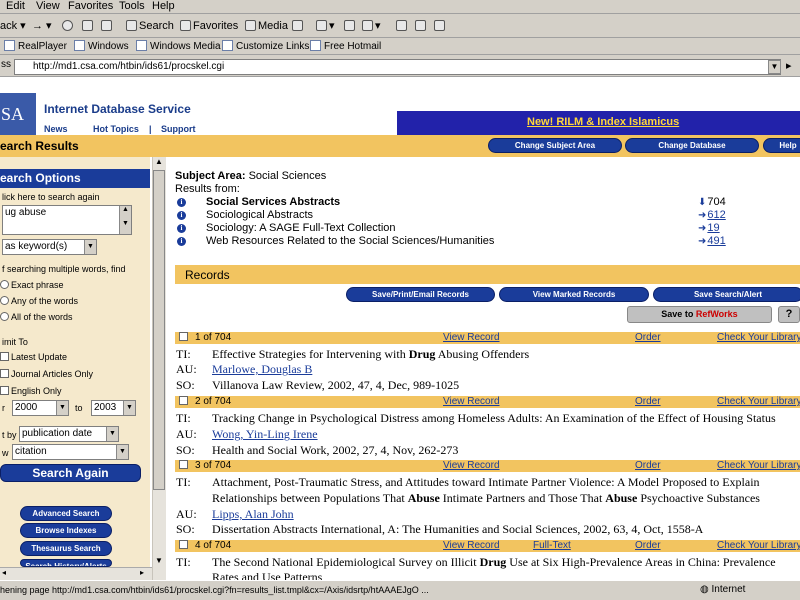 The width and height of the screenshot is (800, 600). I want to click on print-icon, so click(350, 26).